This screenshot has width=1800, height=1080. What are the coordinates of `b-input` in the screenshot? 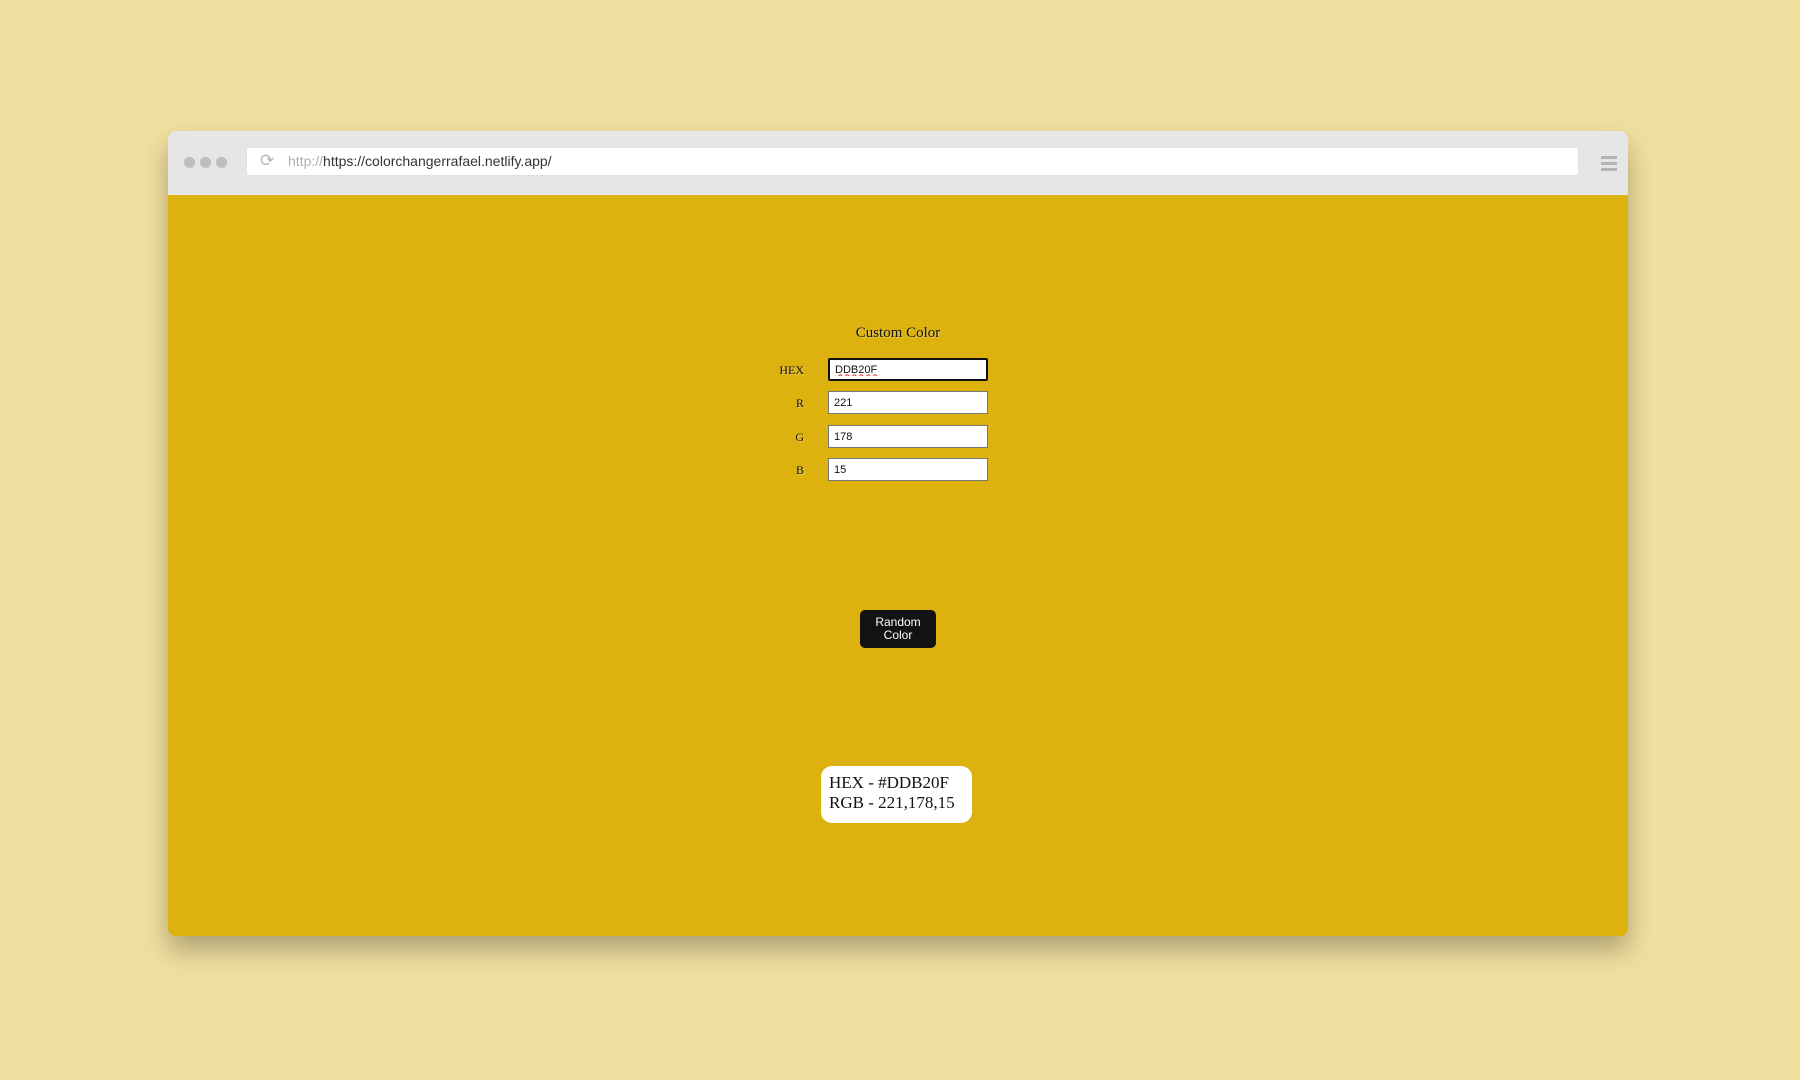 It's located at (908, 469).